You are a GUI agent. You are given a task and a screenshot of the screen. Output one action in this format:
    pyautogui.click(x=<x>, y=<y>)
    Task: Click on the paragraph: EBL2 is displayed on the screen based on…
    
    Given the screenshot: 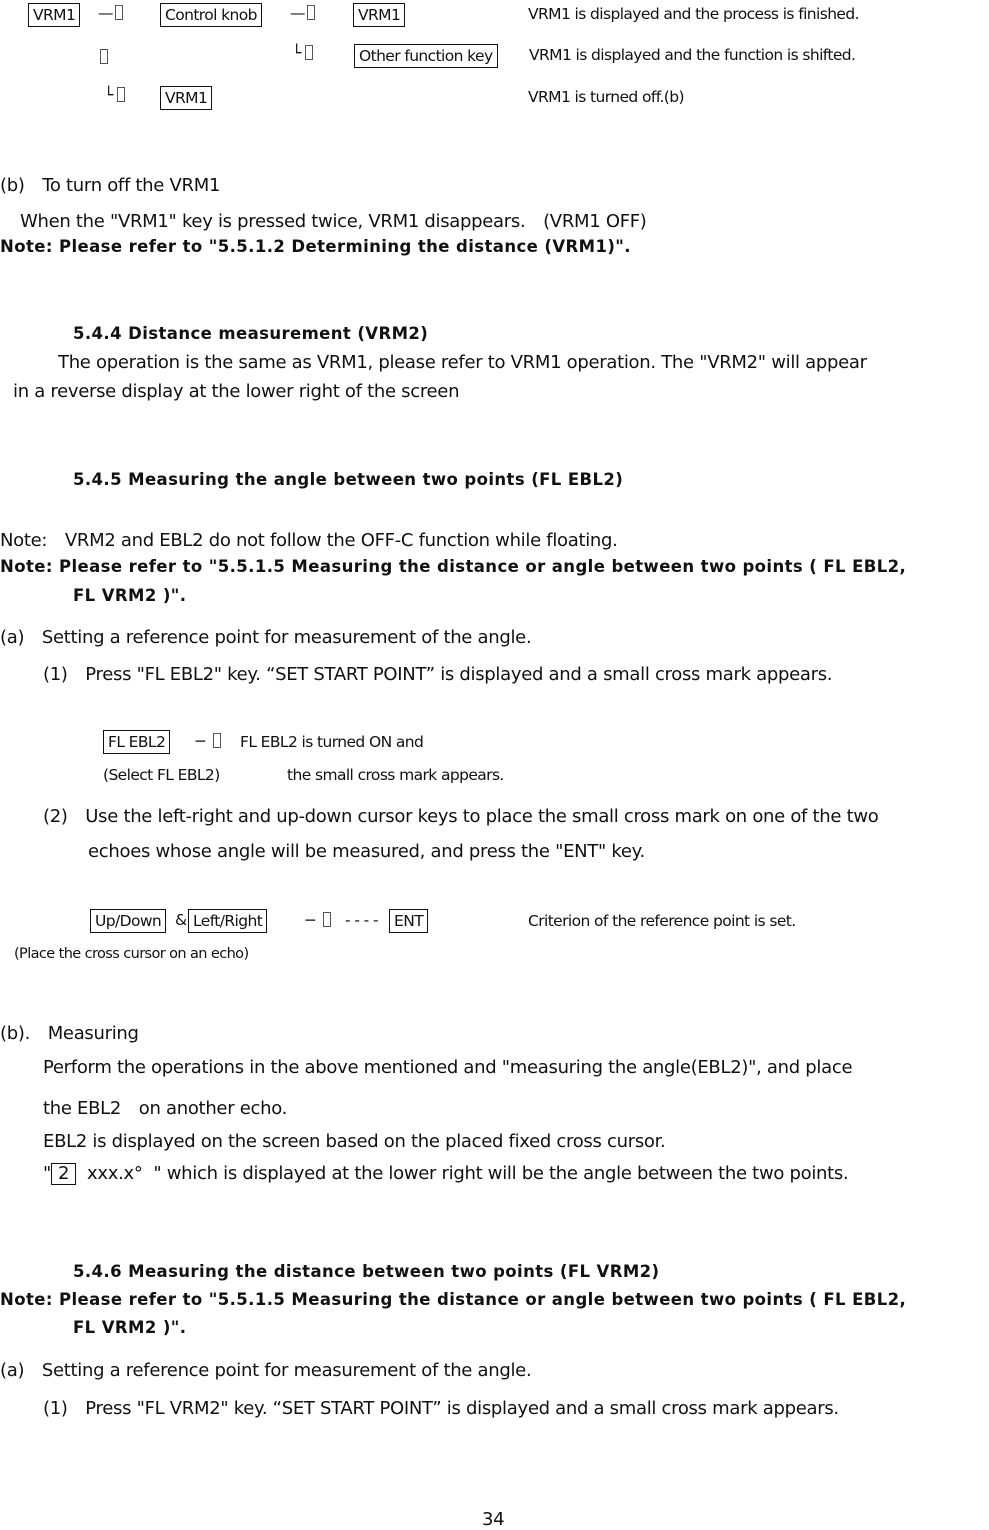 What is the action you would take?
    pyautogui.click(x=354, y=1141)
    